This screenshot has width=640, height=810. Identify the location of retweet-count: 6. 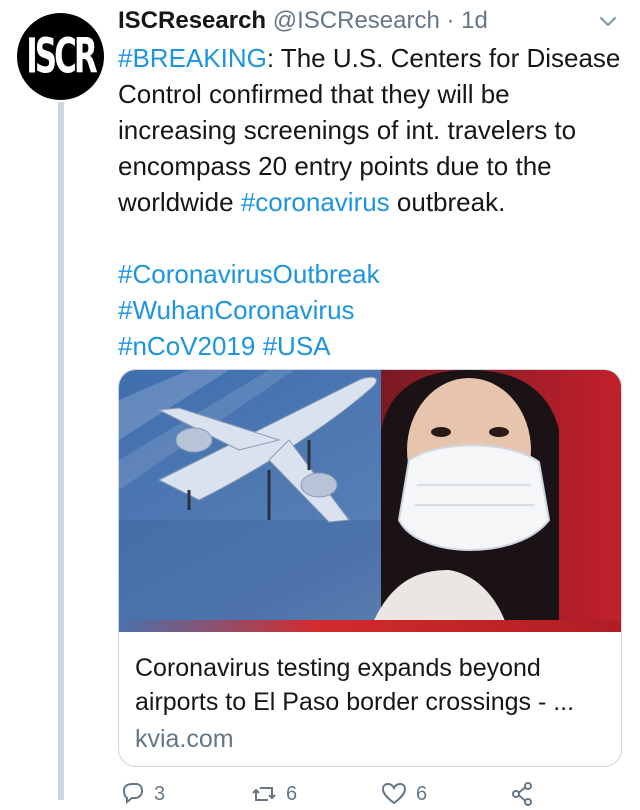
(292, 793).